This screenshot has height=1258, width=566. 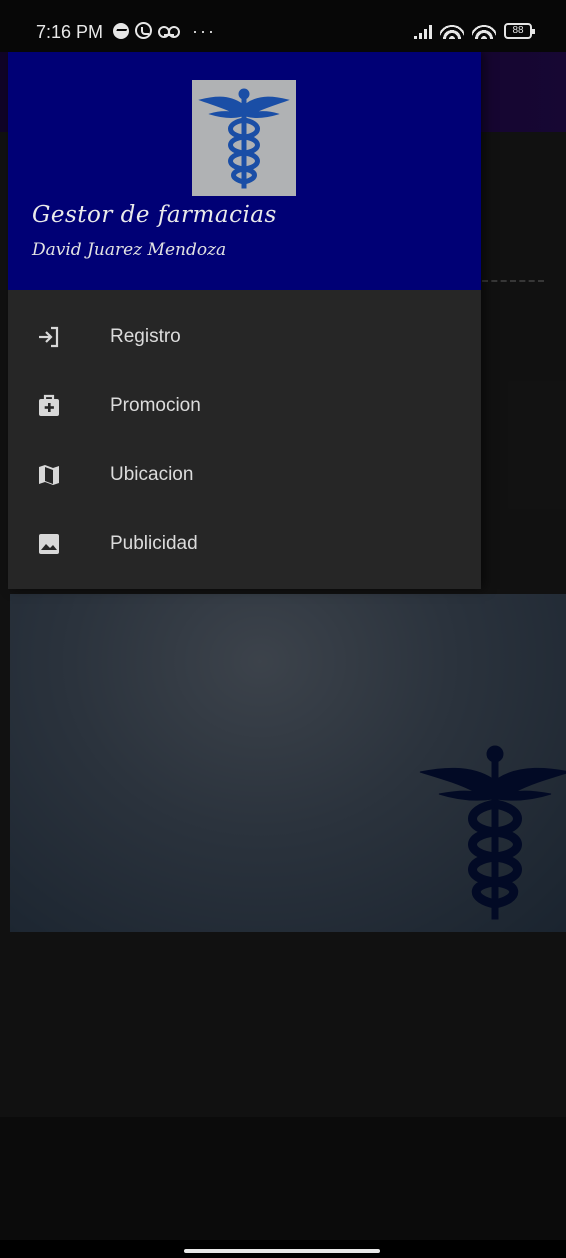 I want to click on menu-label: Publicidad, so click(x=154, y=543).